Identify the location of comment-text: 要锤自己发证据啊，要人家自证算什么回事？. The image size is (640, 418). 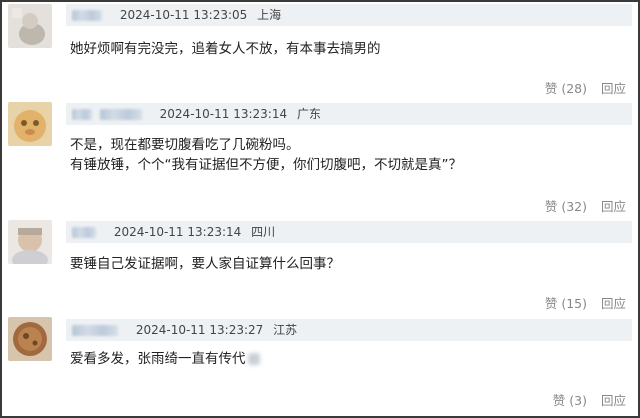
(205, 264).